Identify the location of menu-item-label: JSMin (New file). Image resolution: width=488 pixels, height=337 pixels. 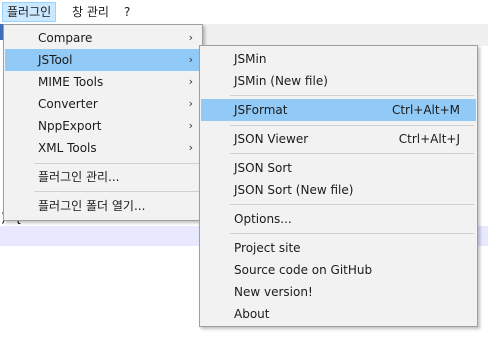
(281, 81).